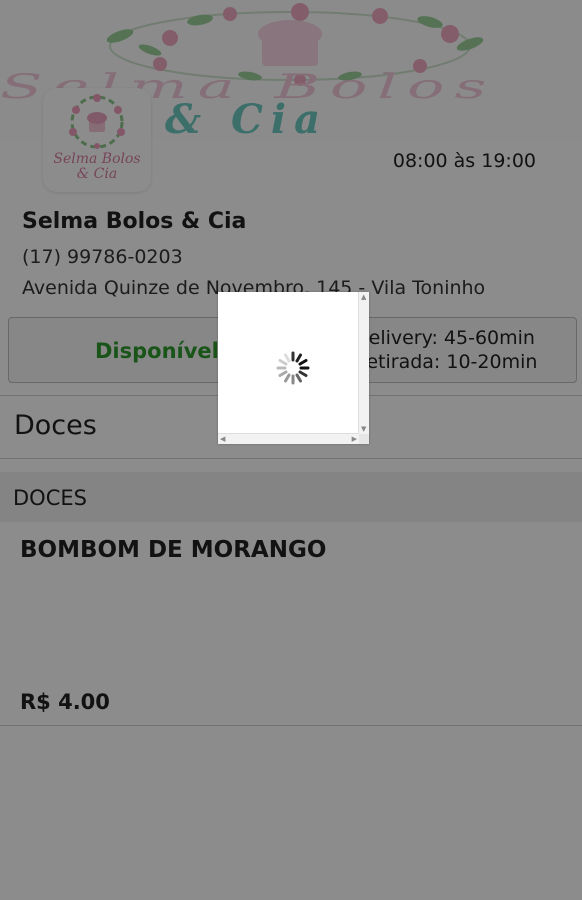  What do you see at coordinates (363, 429) in the screenshot?
I see `scroll-down-icon: ▼` at bounding box center [363, 429].